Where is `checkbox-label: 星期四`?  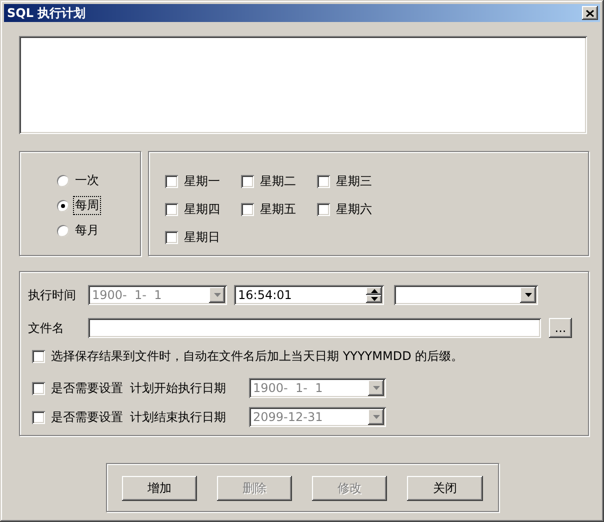 checkbox-label: 星期四 is located at coordinates (202, 209).